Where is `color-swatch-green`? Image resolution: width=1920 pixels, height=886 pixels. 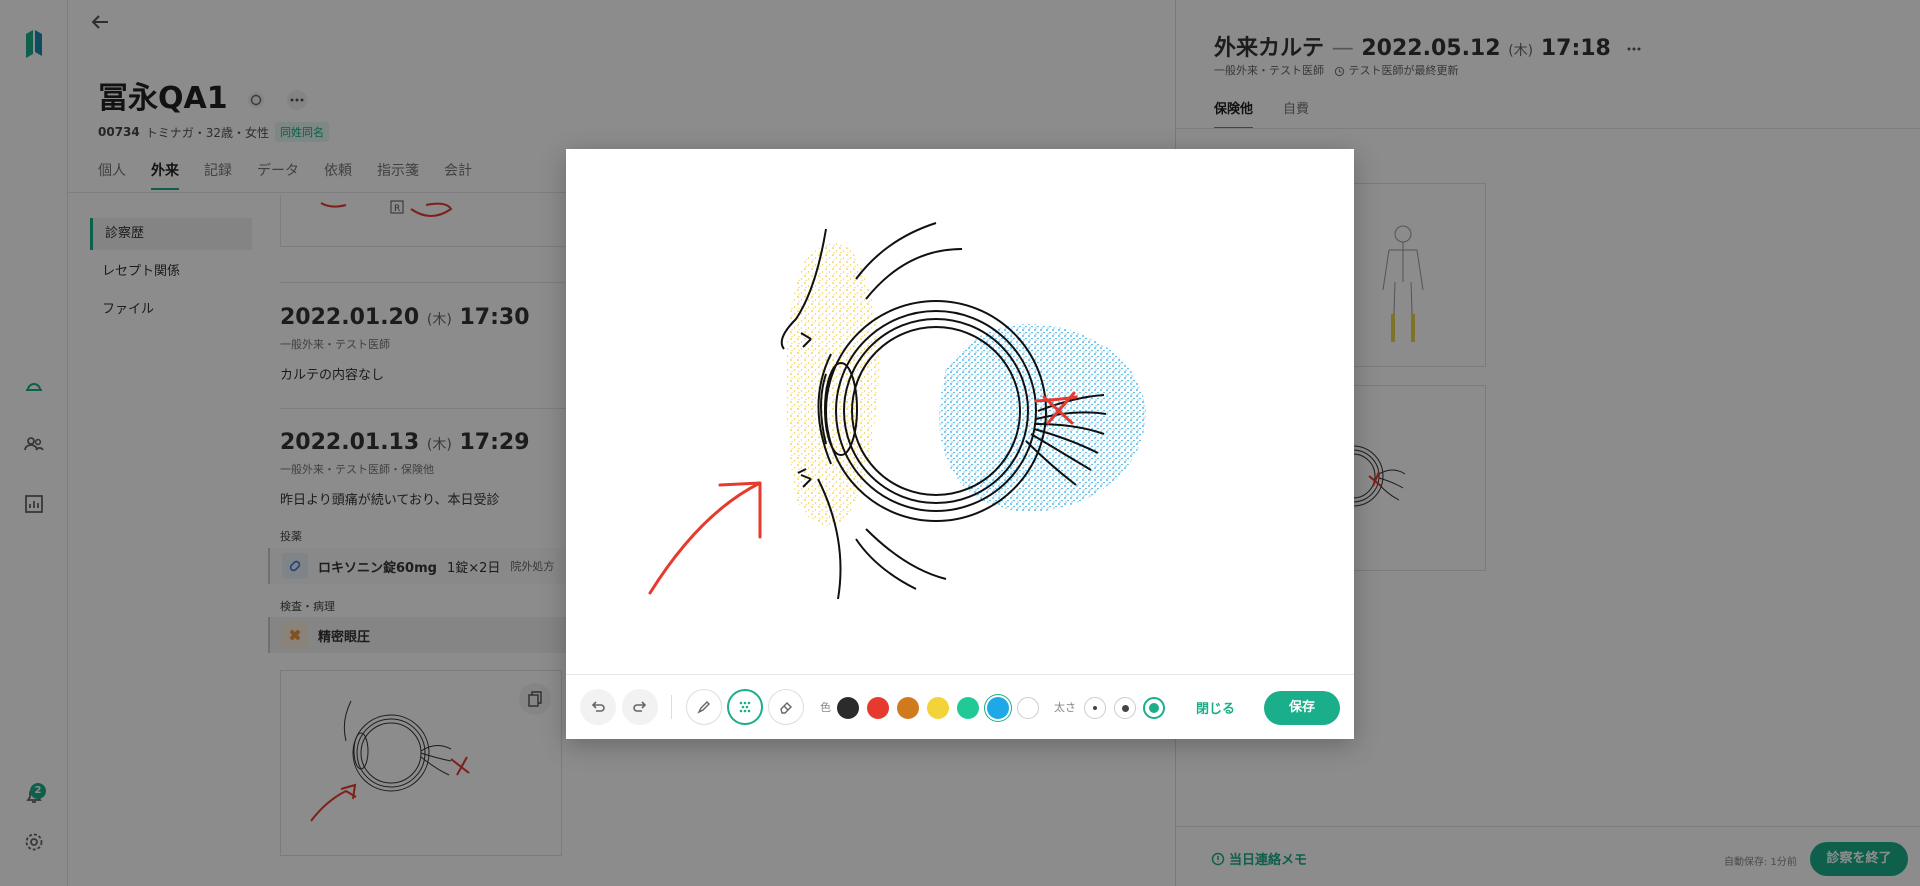 color-swatch-green is located at coordinates (968, 708).